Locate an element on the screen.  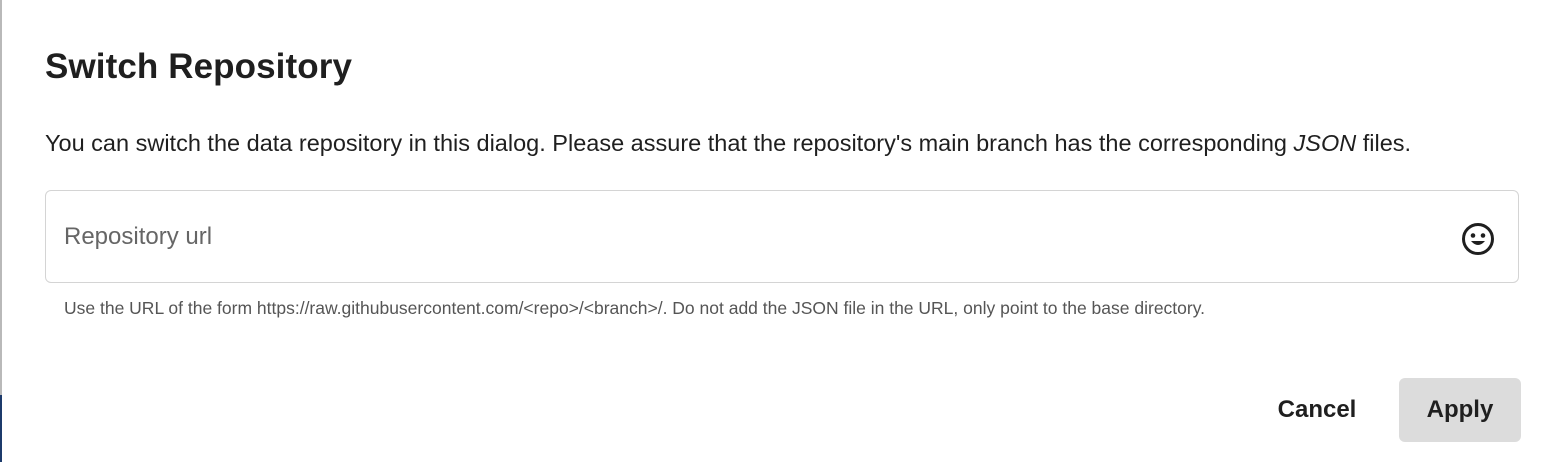
dialog-title: Switch Repository is located at coordinates (199, 66).